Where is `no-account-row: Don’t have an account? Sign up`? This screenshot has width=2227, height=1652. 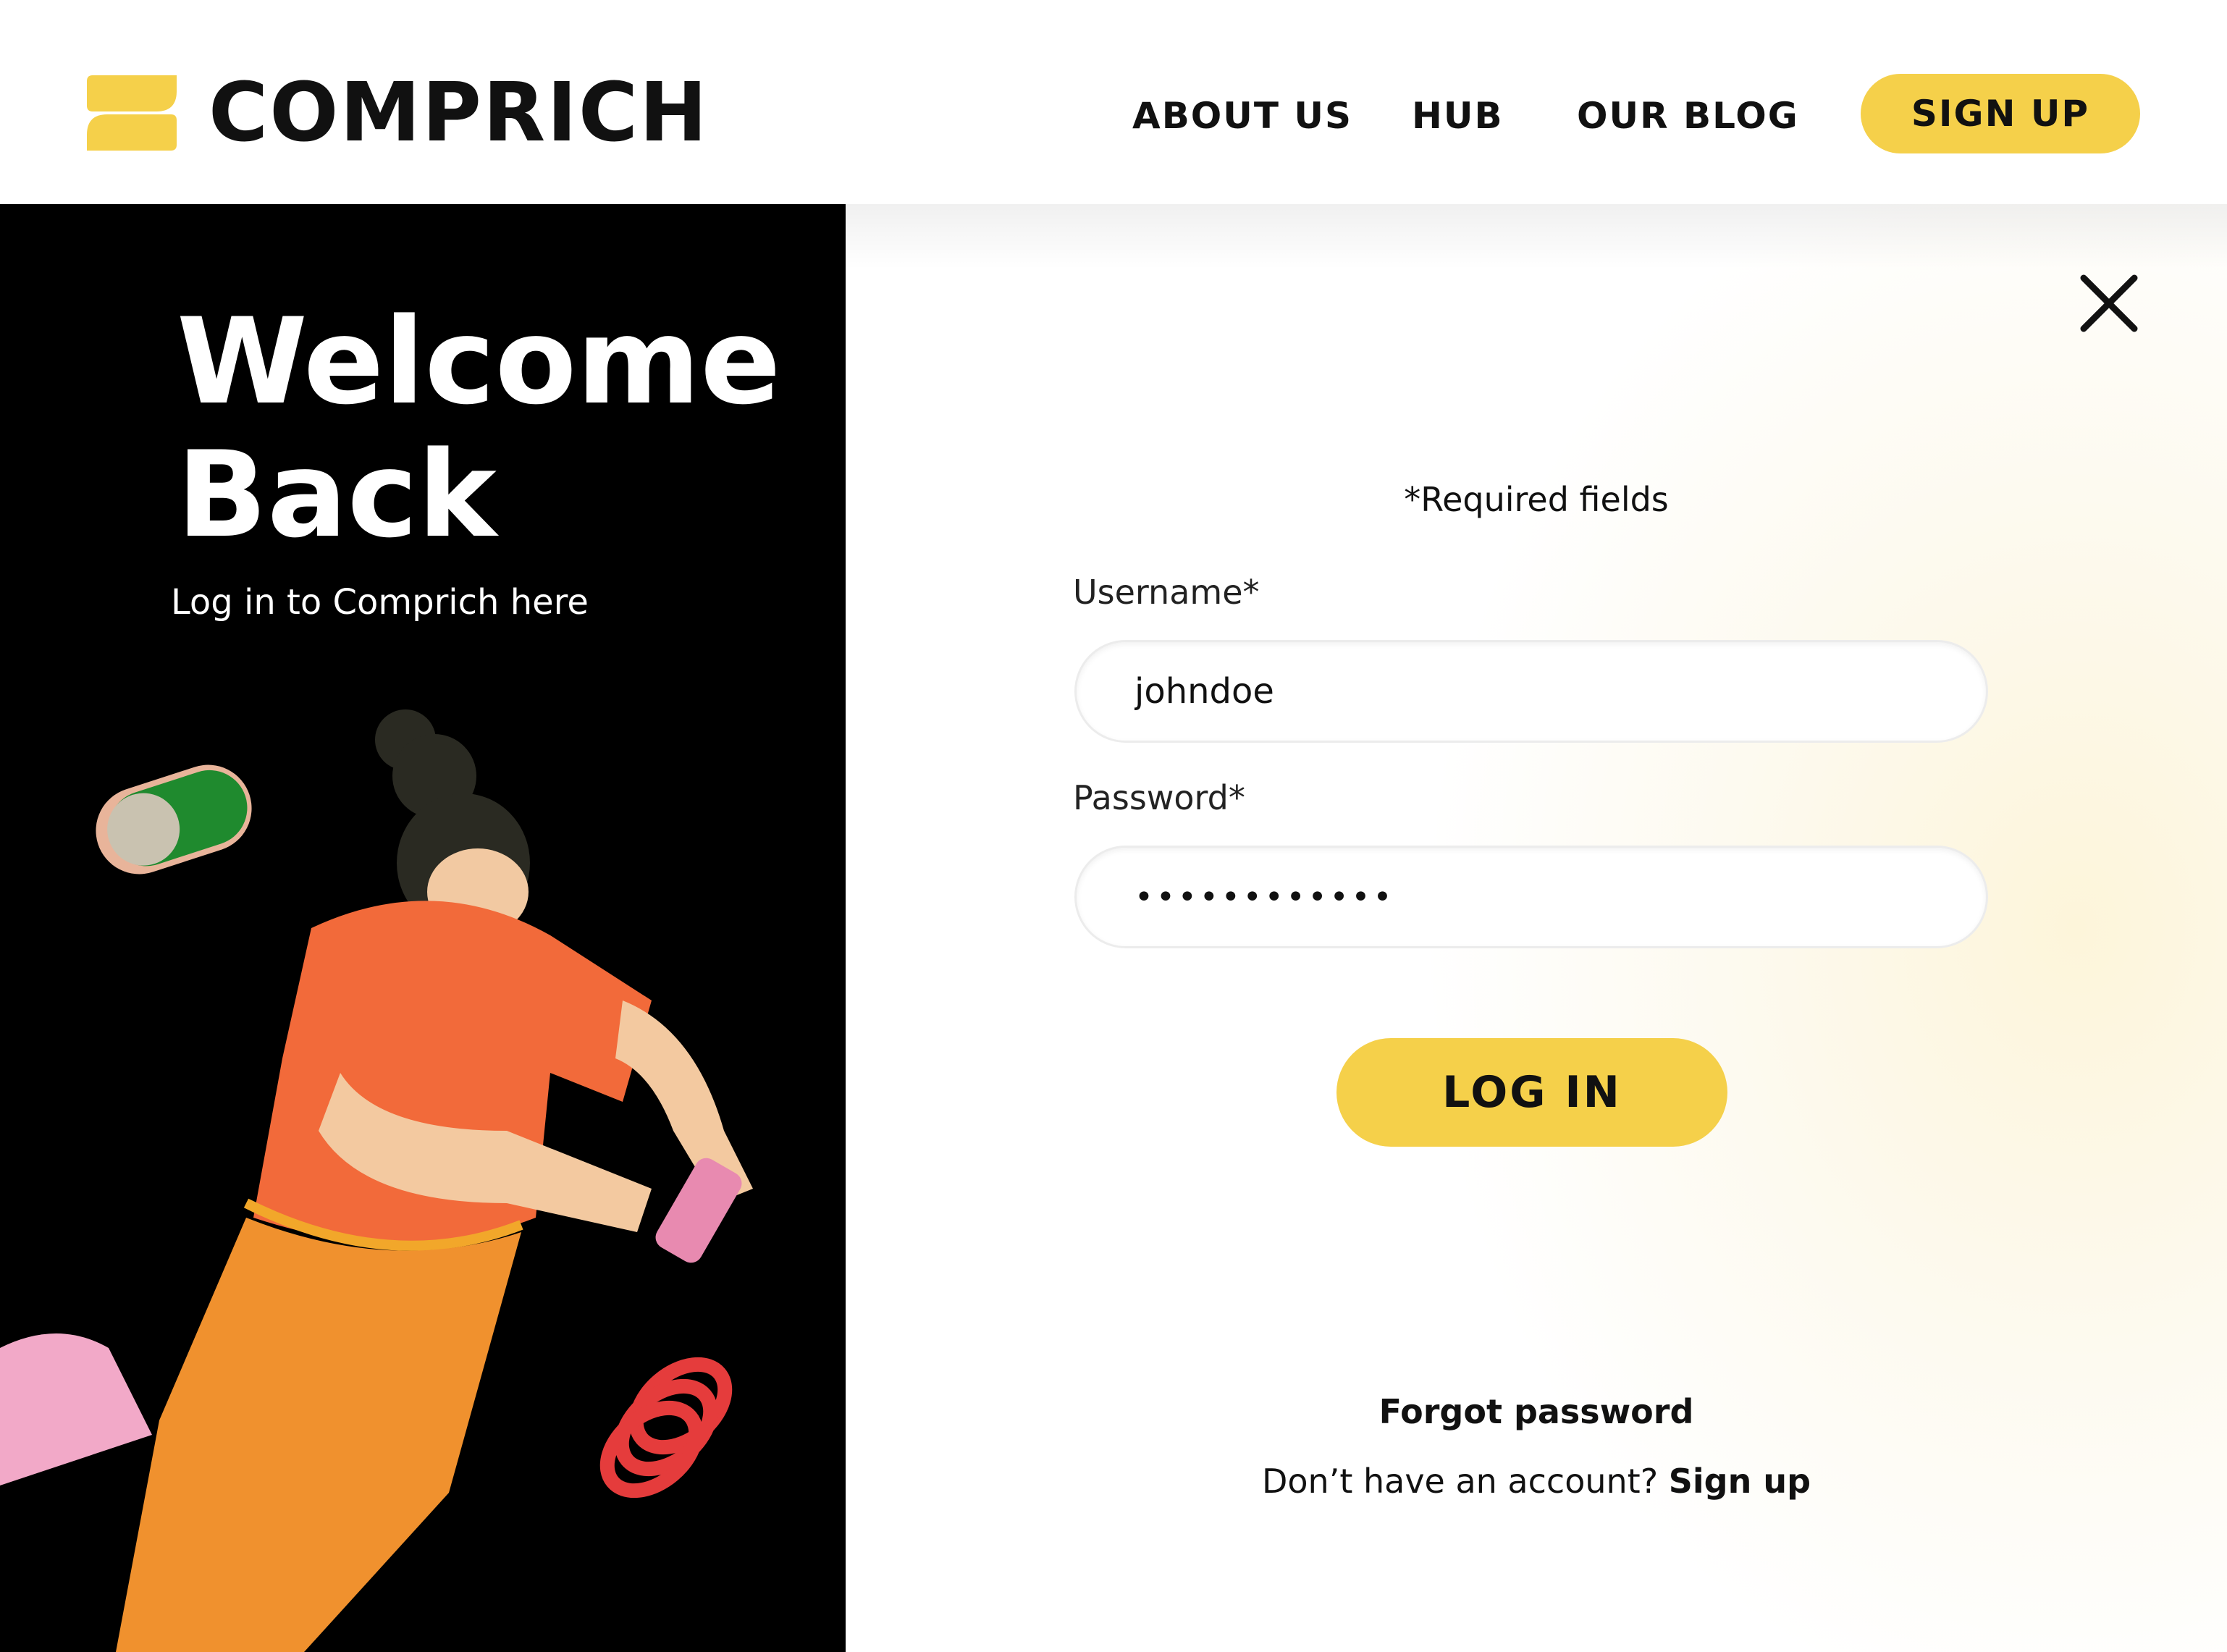 no-account-row: Don’t have an account? Sign up is located at coordinates (1537, 1481).